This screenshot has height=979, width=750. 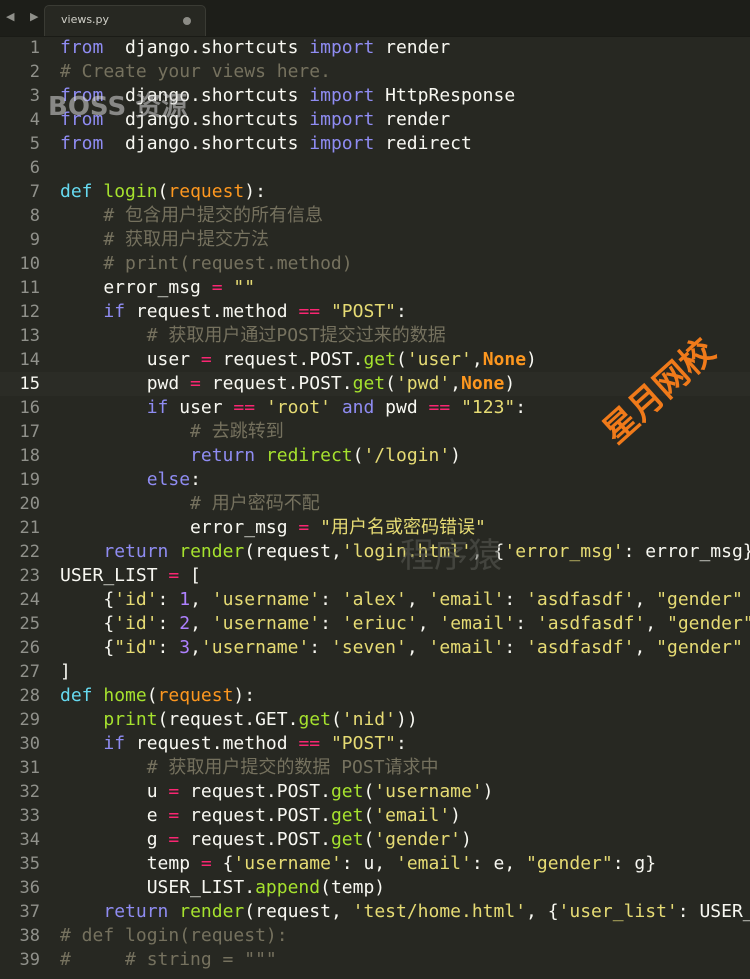 I want to click on code-line: 14 user = request.POST.get('user',None), so click(x=375, y=360).